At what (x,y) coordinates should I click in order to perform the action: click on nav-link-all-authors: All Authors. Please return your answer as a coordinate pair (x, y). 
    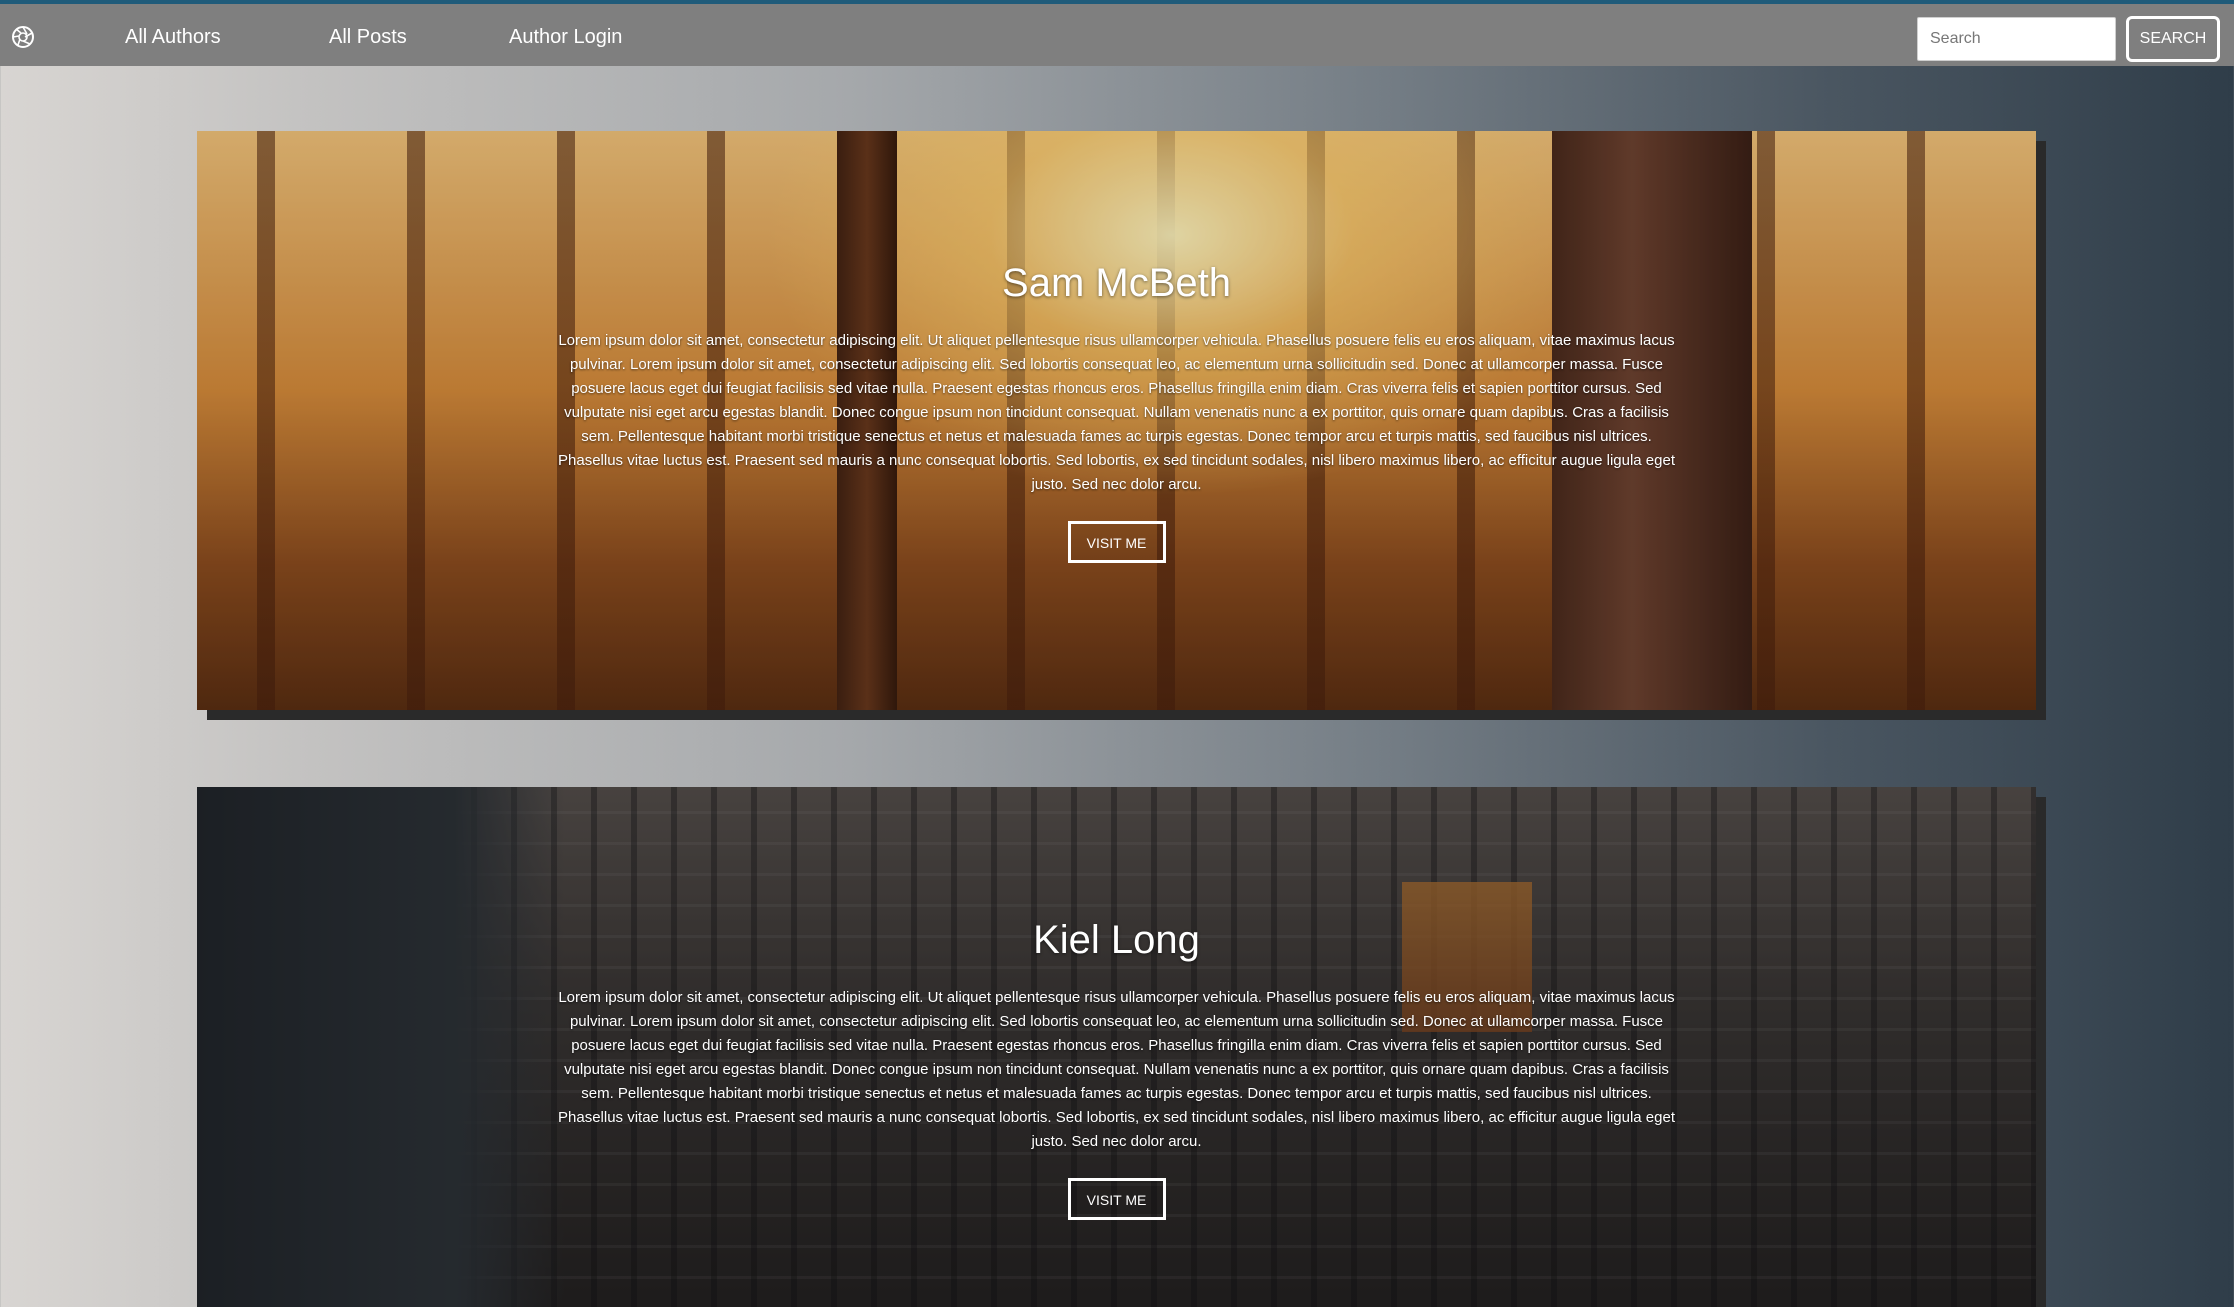
    Looking at the image, I should click on (173, 37).